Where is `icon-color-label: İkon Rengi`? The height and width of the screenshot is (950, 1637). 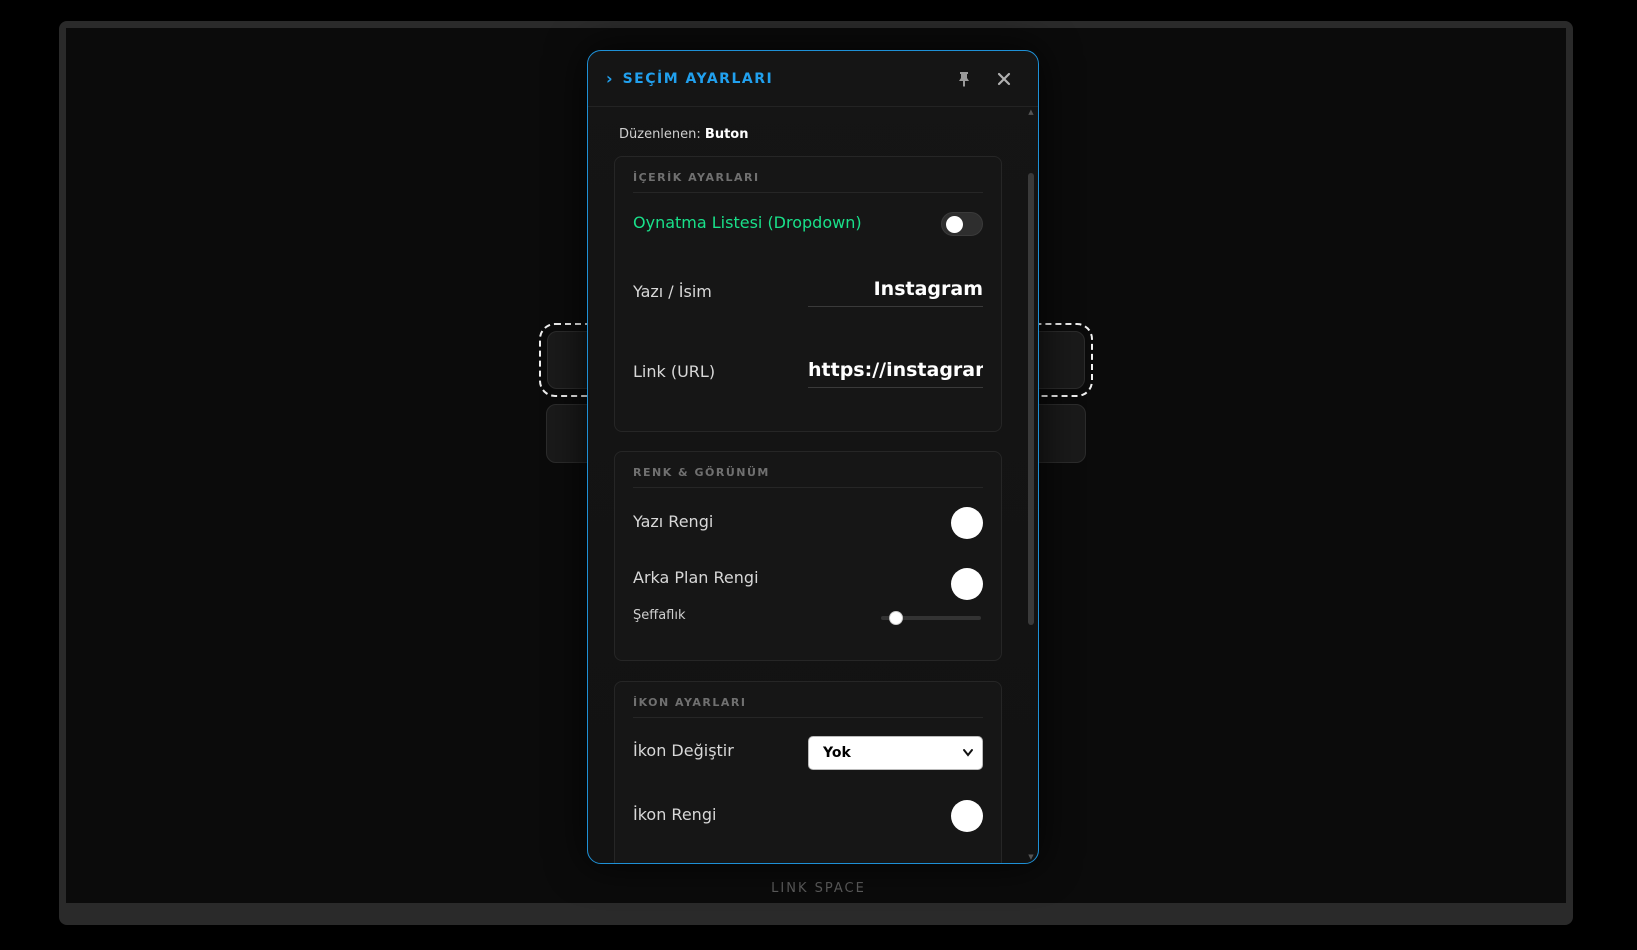 icon-color-label: İkon Rengi is located at coordinates (675, 814).